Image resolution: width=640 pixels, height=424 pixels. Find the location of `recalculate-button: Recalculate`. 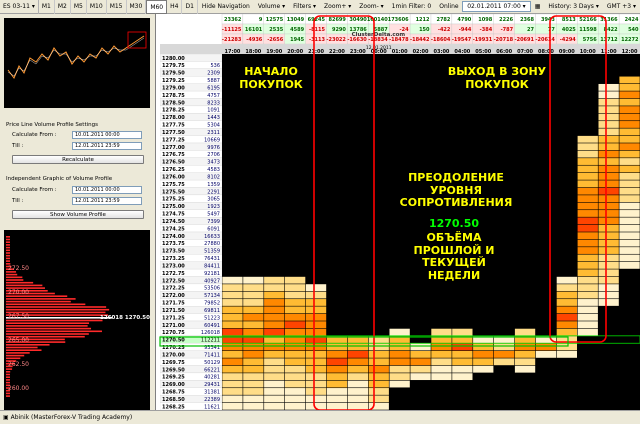

recalculate-button: Recalculate is located at coordinates (78, 159).